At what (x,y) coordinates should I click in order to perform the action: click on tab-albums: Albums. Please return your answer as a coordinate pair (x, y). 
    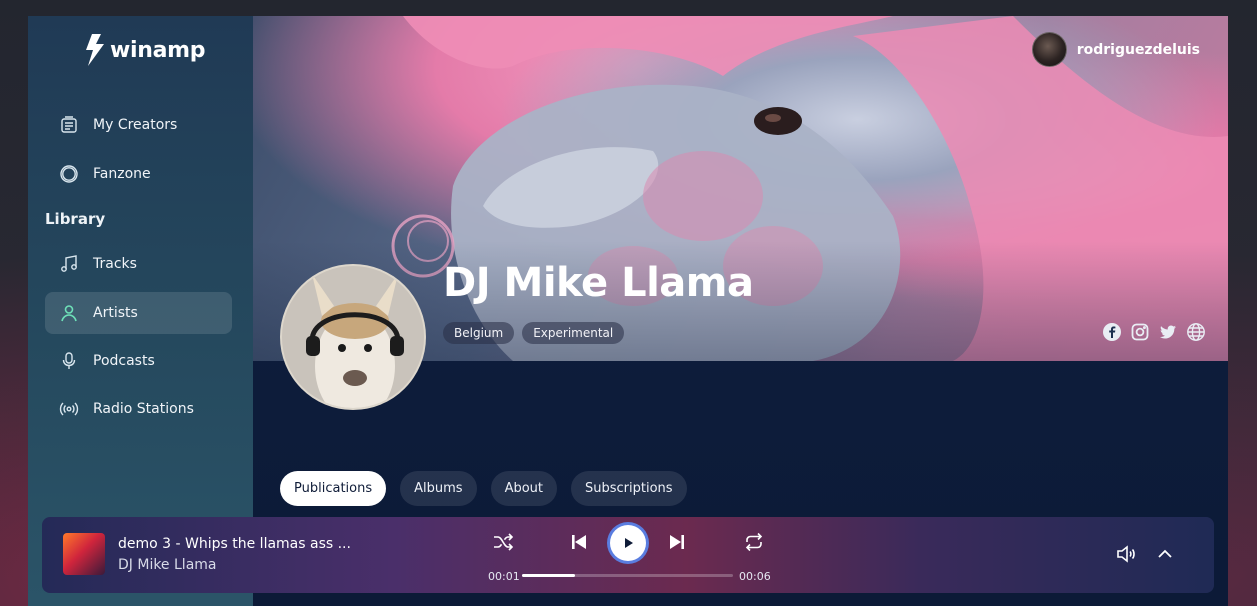
    Looking at the image, I should click on (438, 488).